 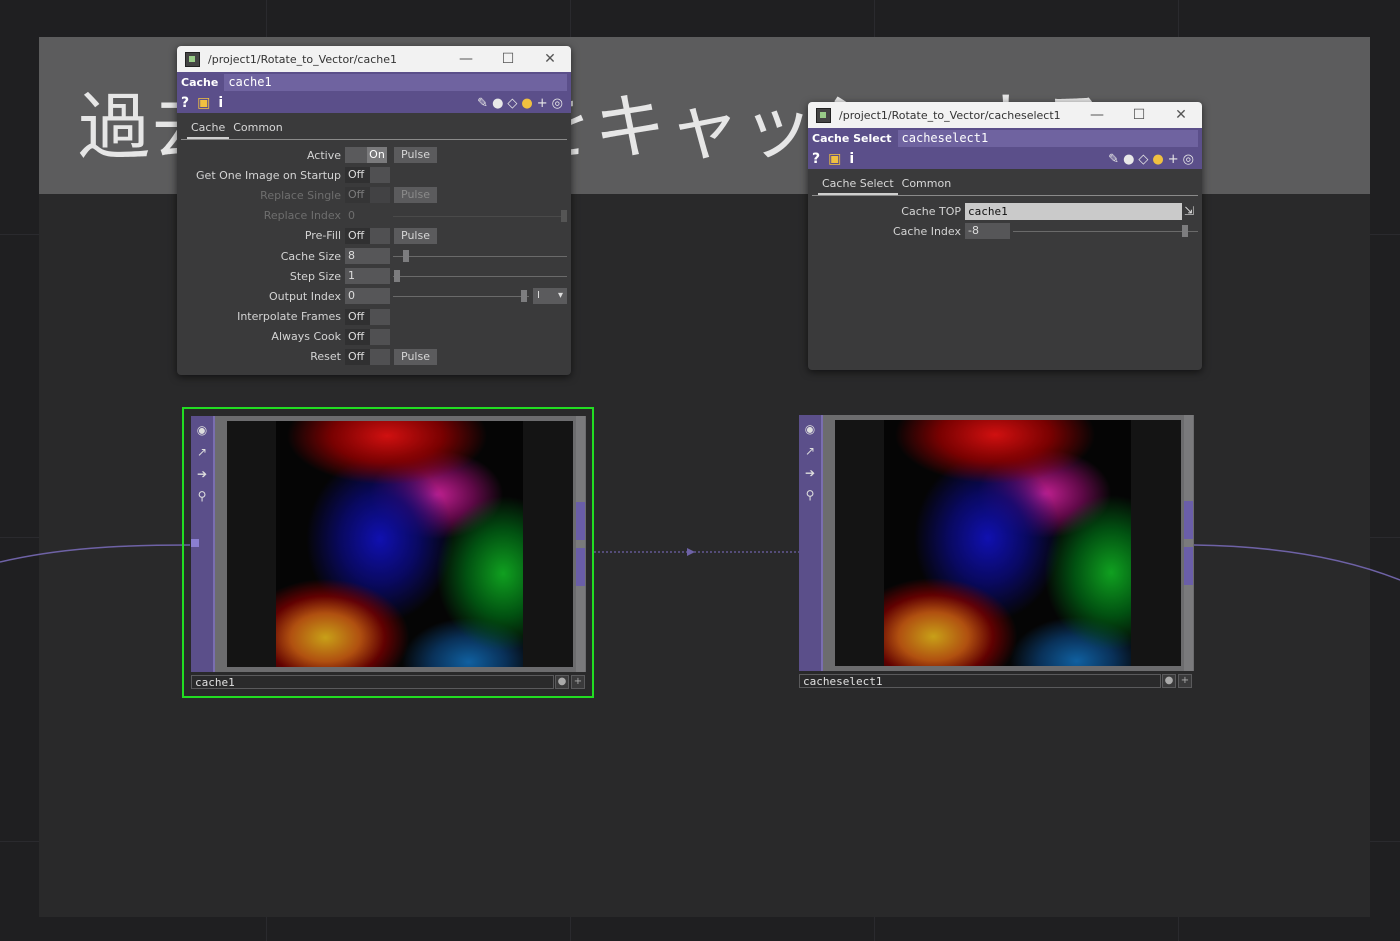 What do you see at coordinates (367, 235) in the screenshot?
I see `pre-fill-toggle: Off` at bounding box center [367, 235].